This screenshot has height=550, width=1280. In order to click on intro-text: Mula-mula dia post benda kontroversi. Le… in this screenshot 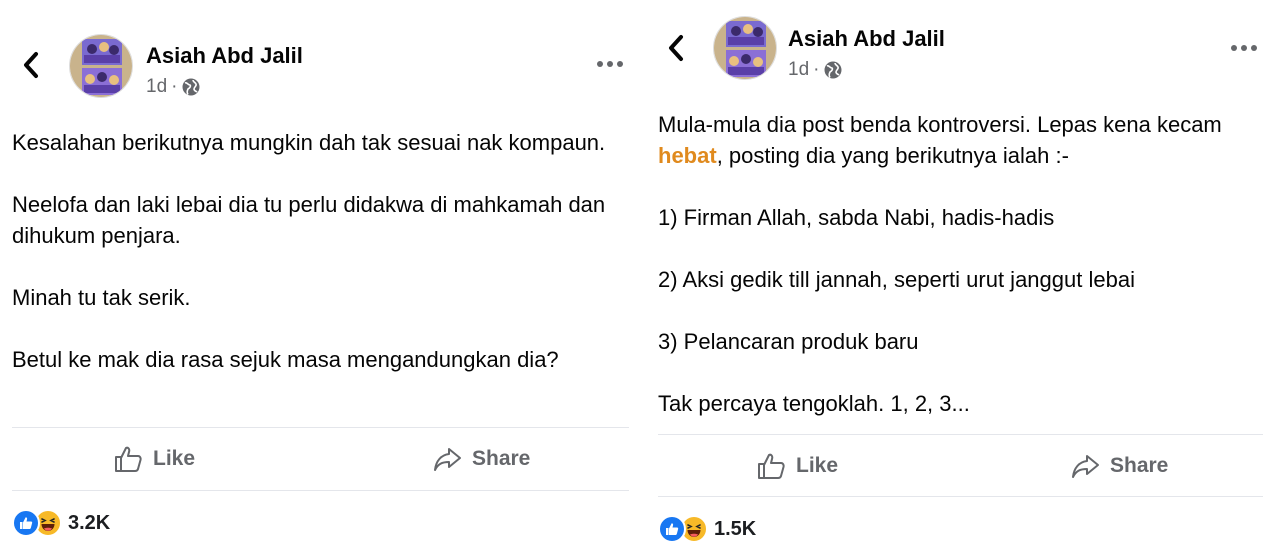, I will do `click(940, 124)`.